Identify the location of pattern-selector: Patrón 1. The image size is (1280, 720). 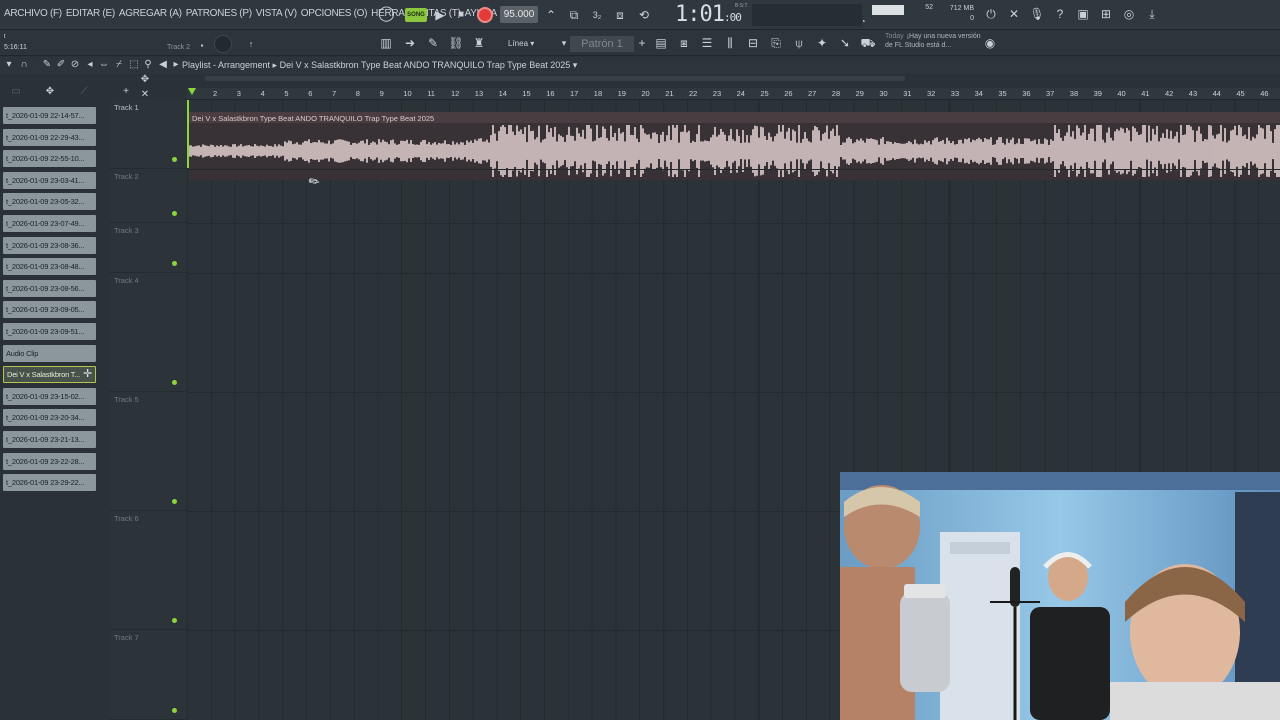
(602, 44).